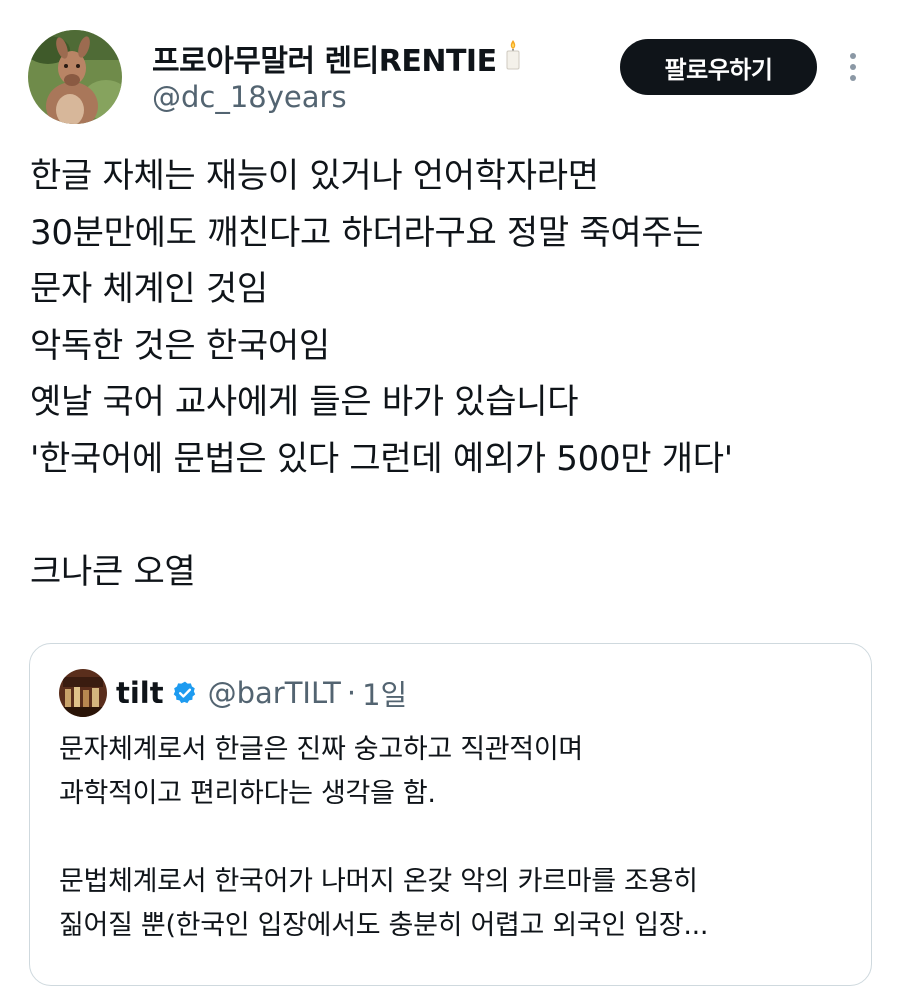 Image resolution: width=900 pixels, height=999 pixels. I want to click on more-options-icon, so click(853, 67).